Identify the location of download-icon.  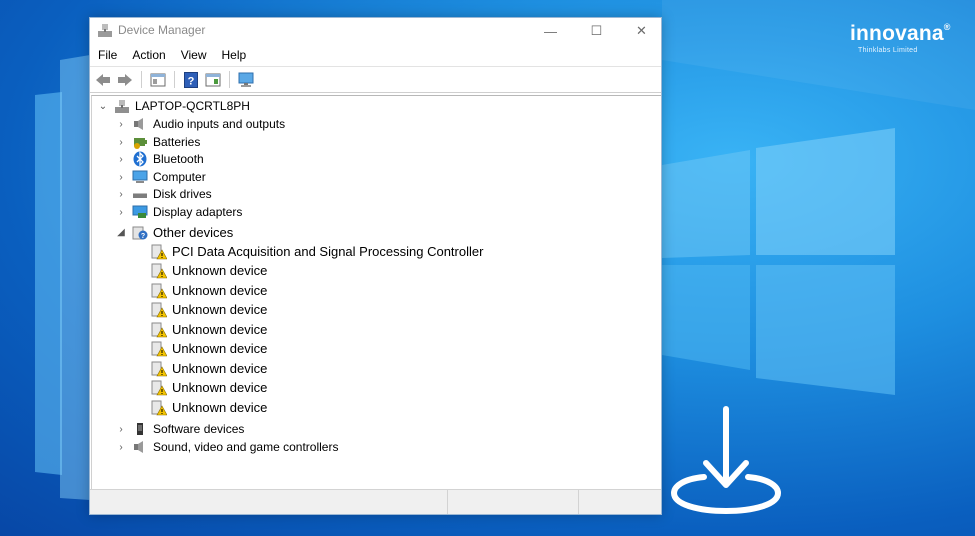
(726, 460).